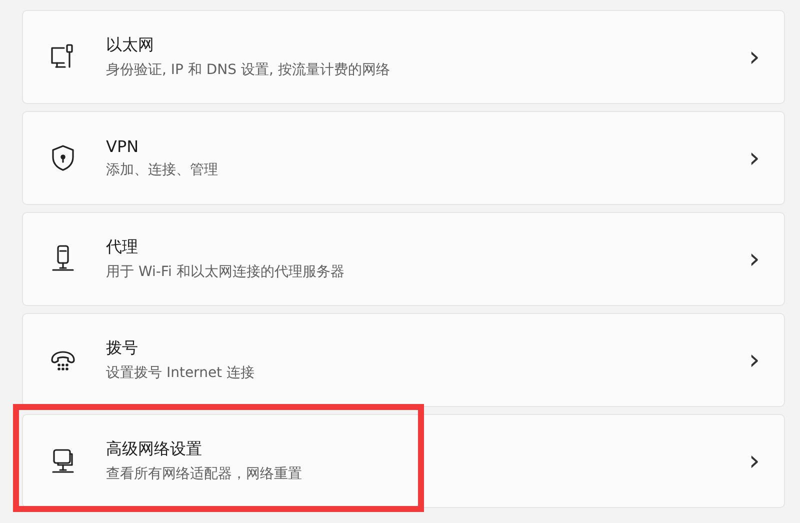  Describe the element at coordinates (154, 449) in the screenshot. I see `setting-title: 高级网络设置` at that location.